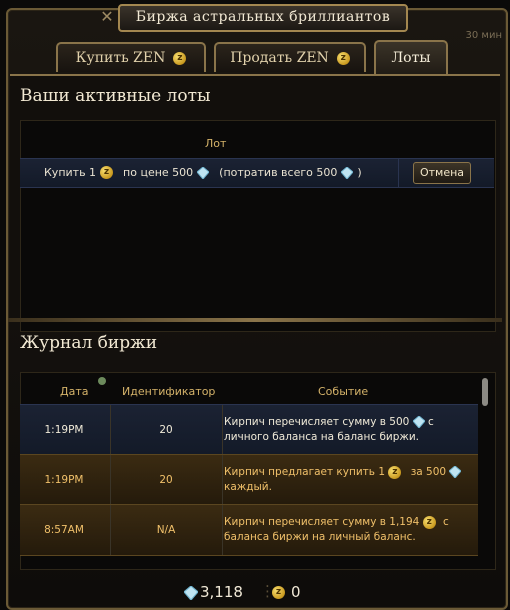 This screenshot has height=610, width=510. Describe the element at coordinates (483, 35) in the screenshot. I see `timer-text: 30 мин` at that location.